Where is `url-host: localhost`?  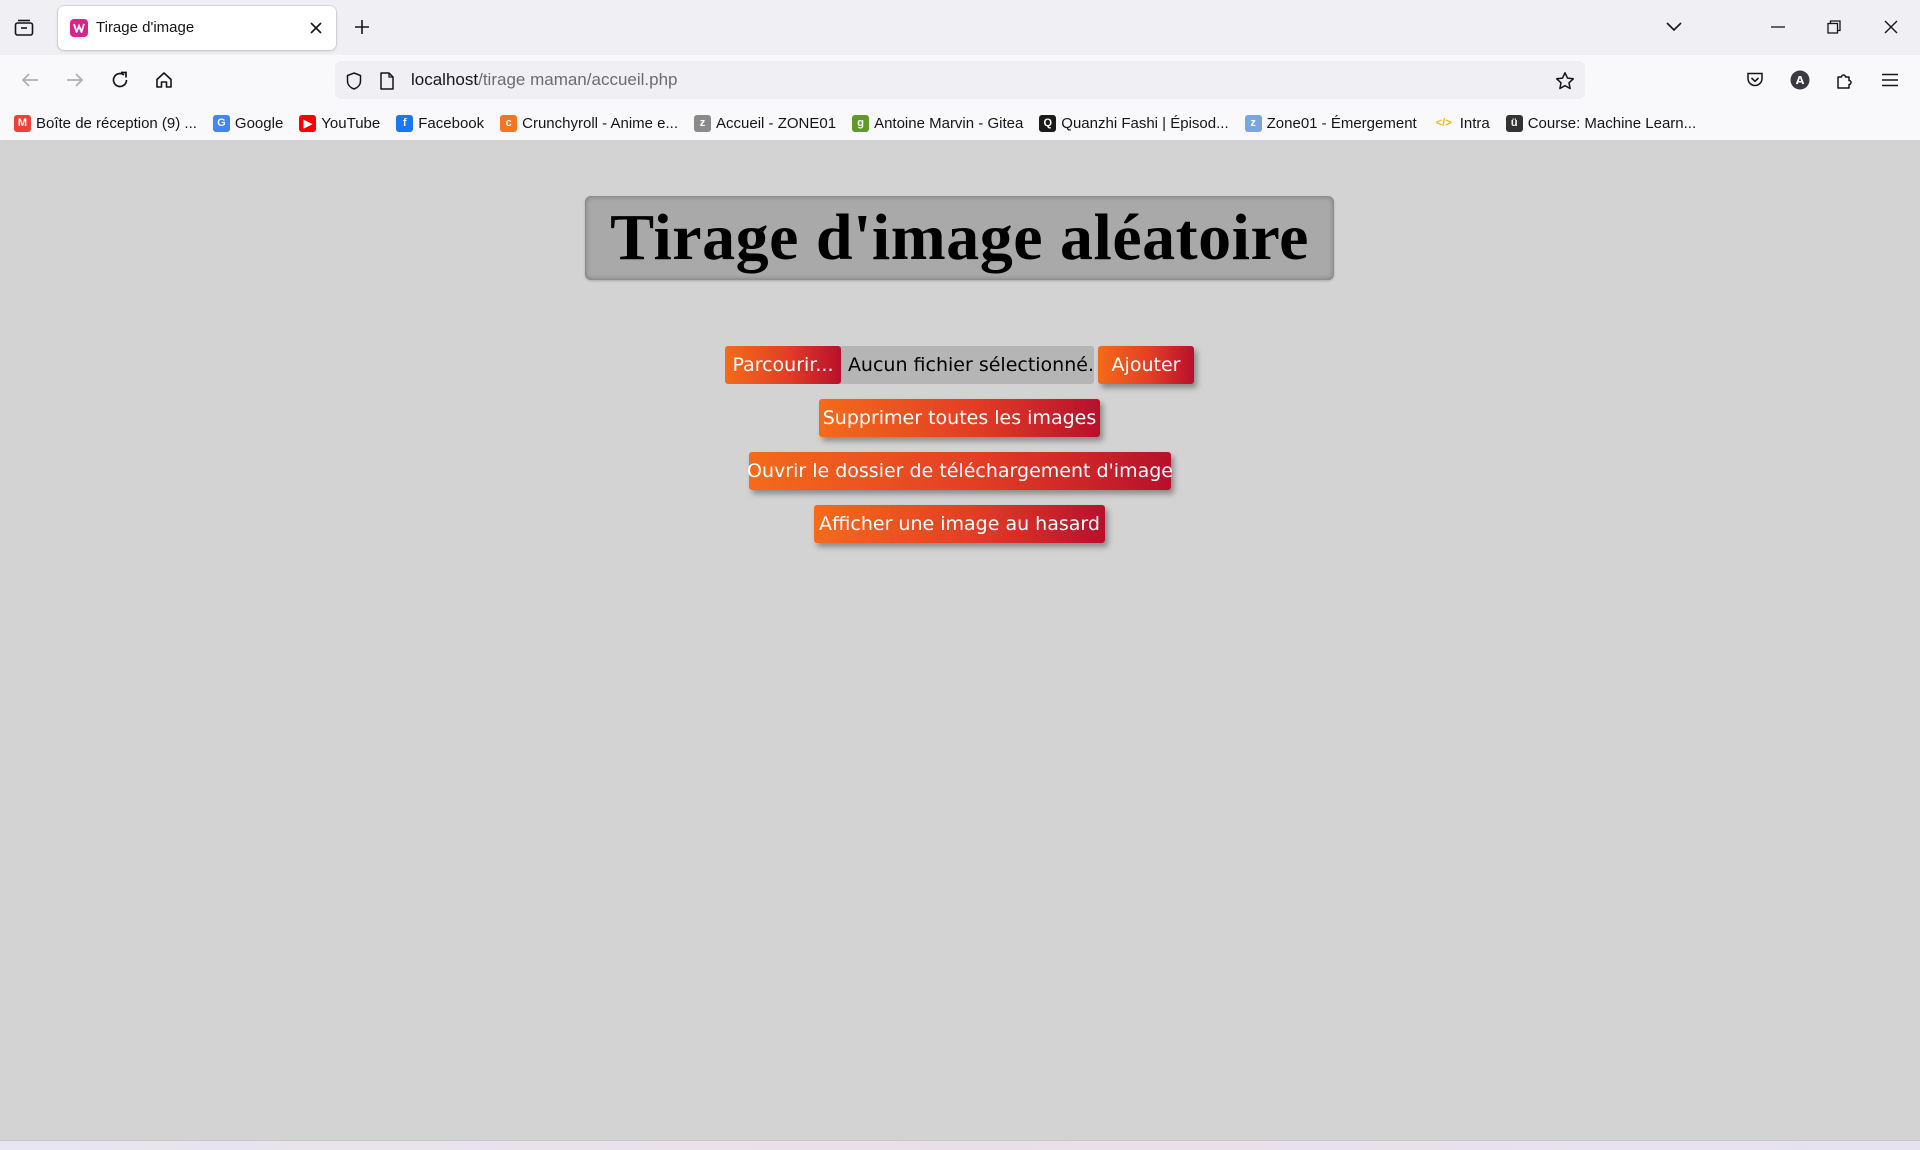 url-host: localhost is located at coordinates (445, 79).